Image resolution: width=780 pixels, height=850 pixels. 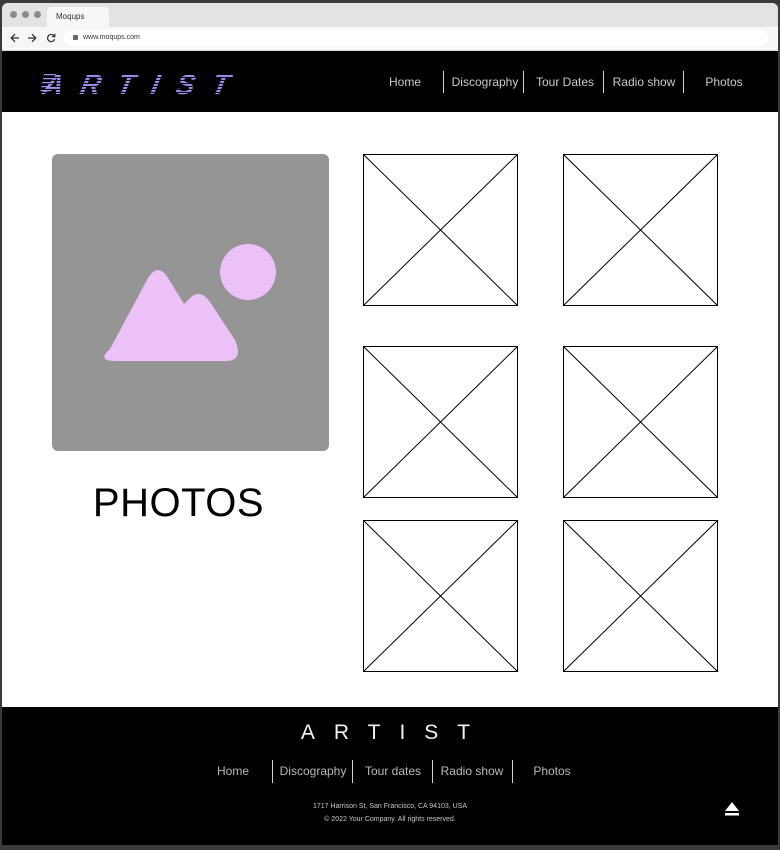 I want to click on nav-home: Home, so click(x=405, y=82).